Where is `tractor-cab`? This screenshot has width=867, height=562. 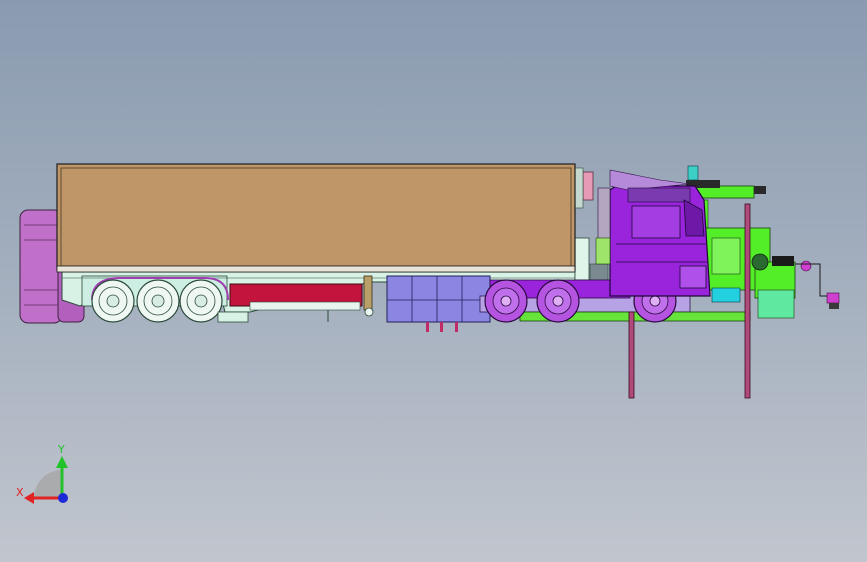 tractor-cab is located at coordinates (653, 233).